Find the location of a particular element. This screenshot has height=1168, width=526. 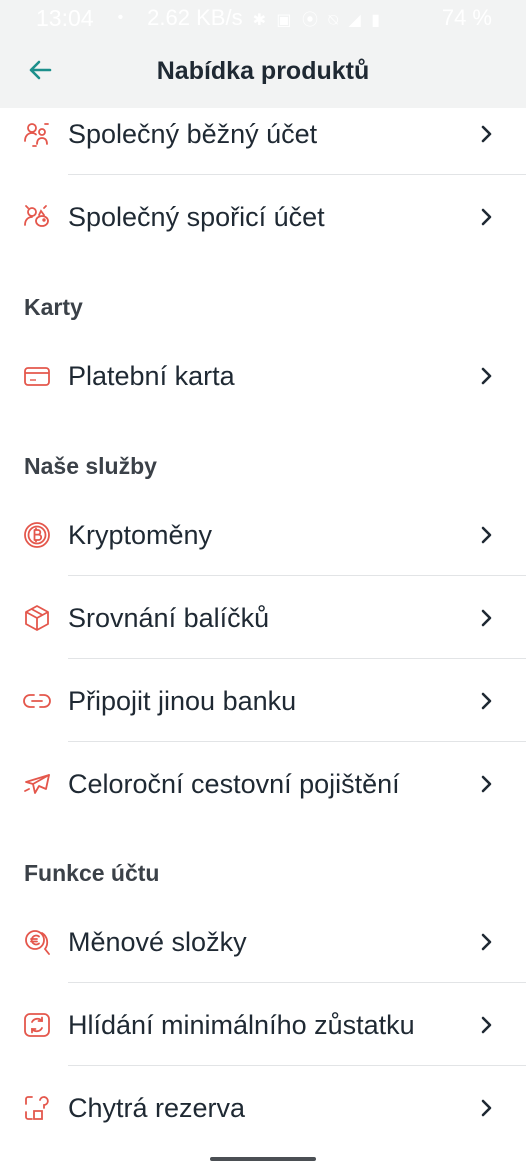

list-item-label: Srovnání balíčků is located at coordinates (169, 617).